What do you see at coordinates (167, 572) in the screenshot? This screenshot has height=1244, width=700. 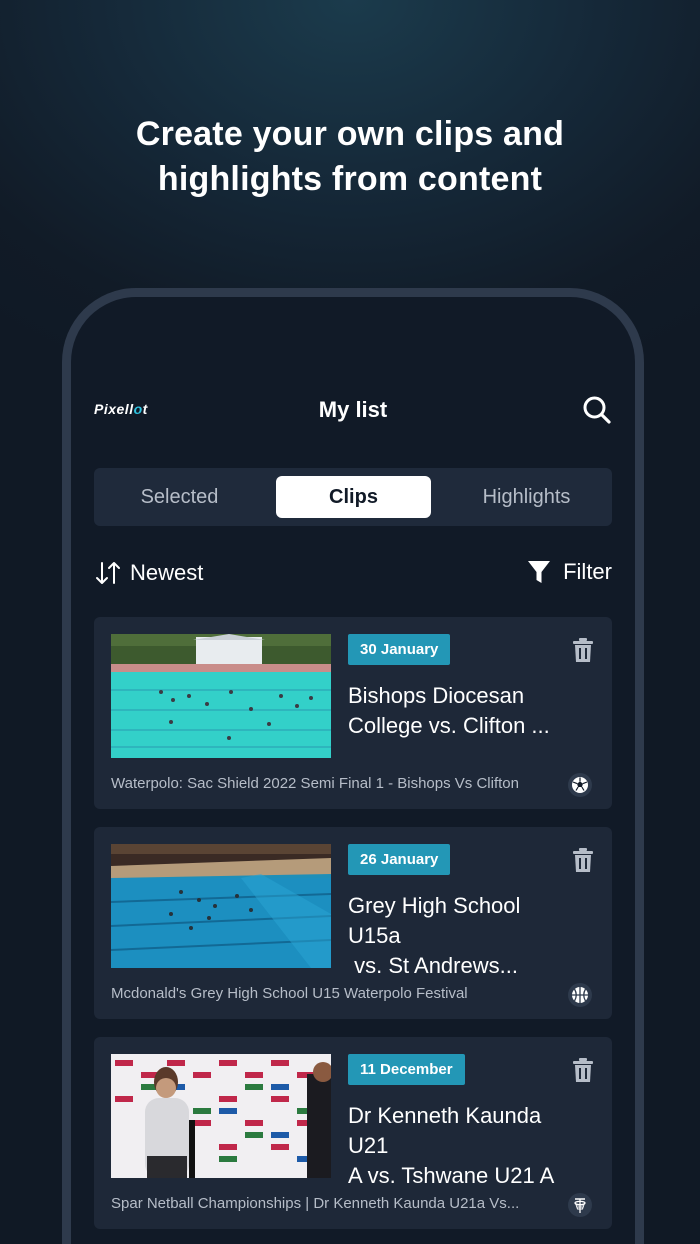 I see `sort-label: Newest` at bounding box center [167, 572].